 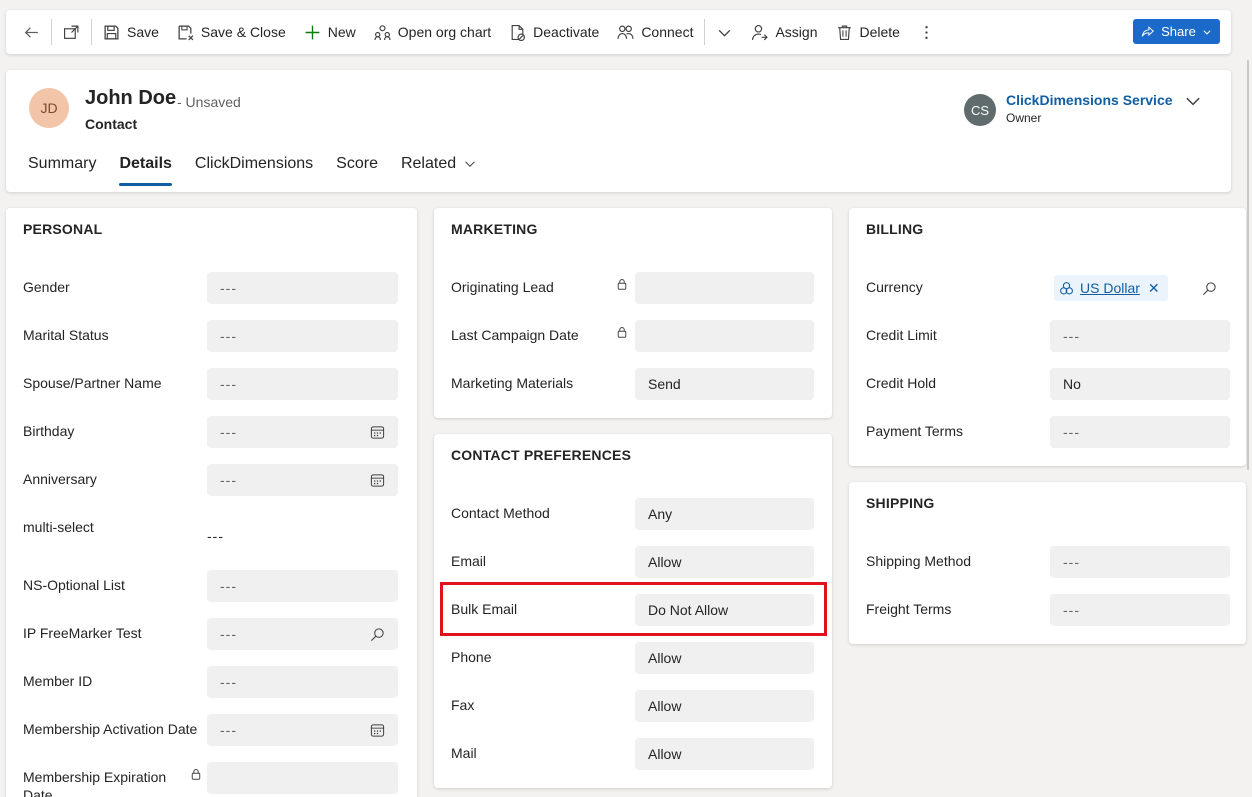 I want to click on more-vertical-icon, so click(x=926, y=32).